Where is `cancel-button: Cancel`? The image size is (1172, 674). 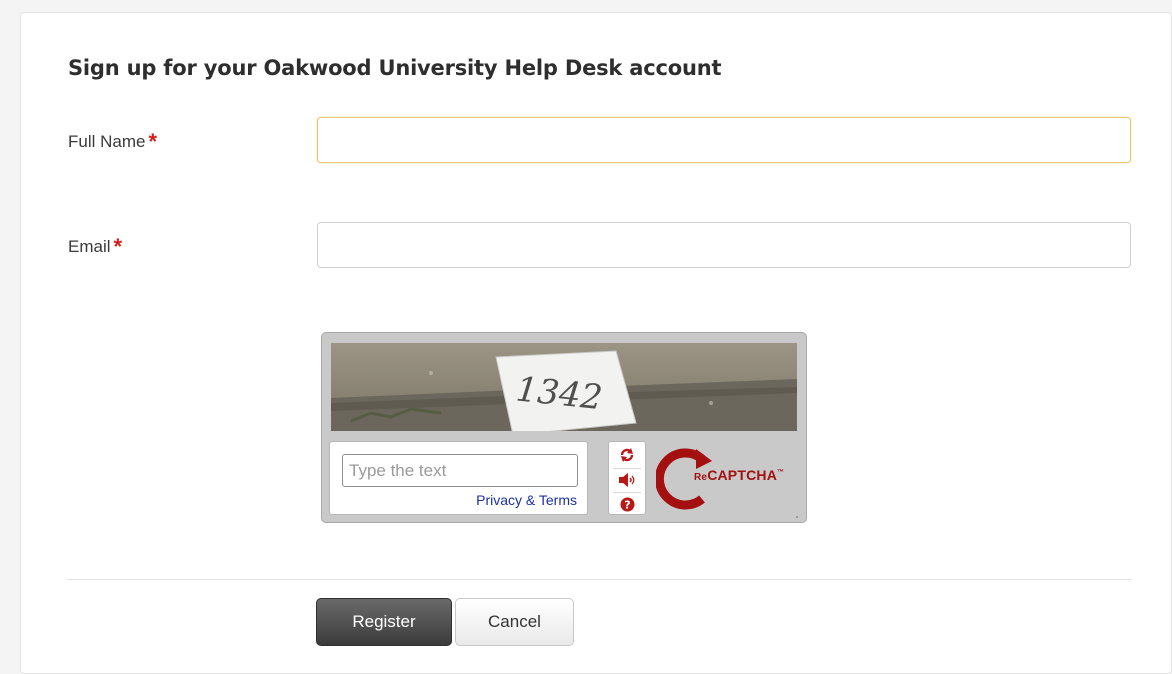 cancel-button: Cancel is located at coordinates (514, 622).